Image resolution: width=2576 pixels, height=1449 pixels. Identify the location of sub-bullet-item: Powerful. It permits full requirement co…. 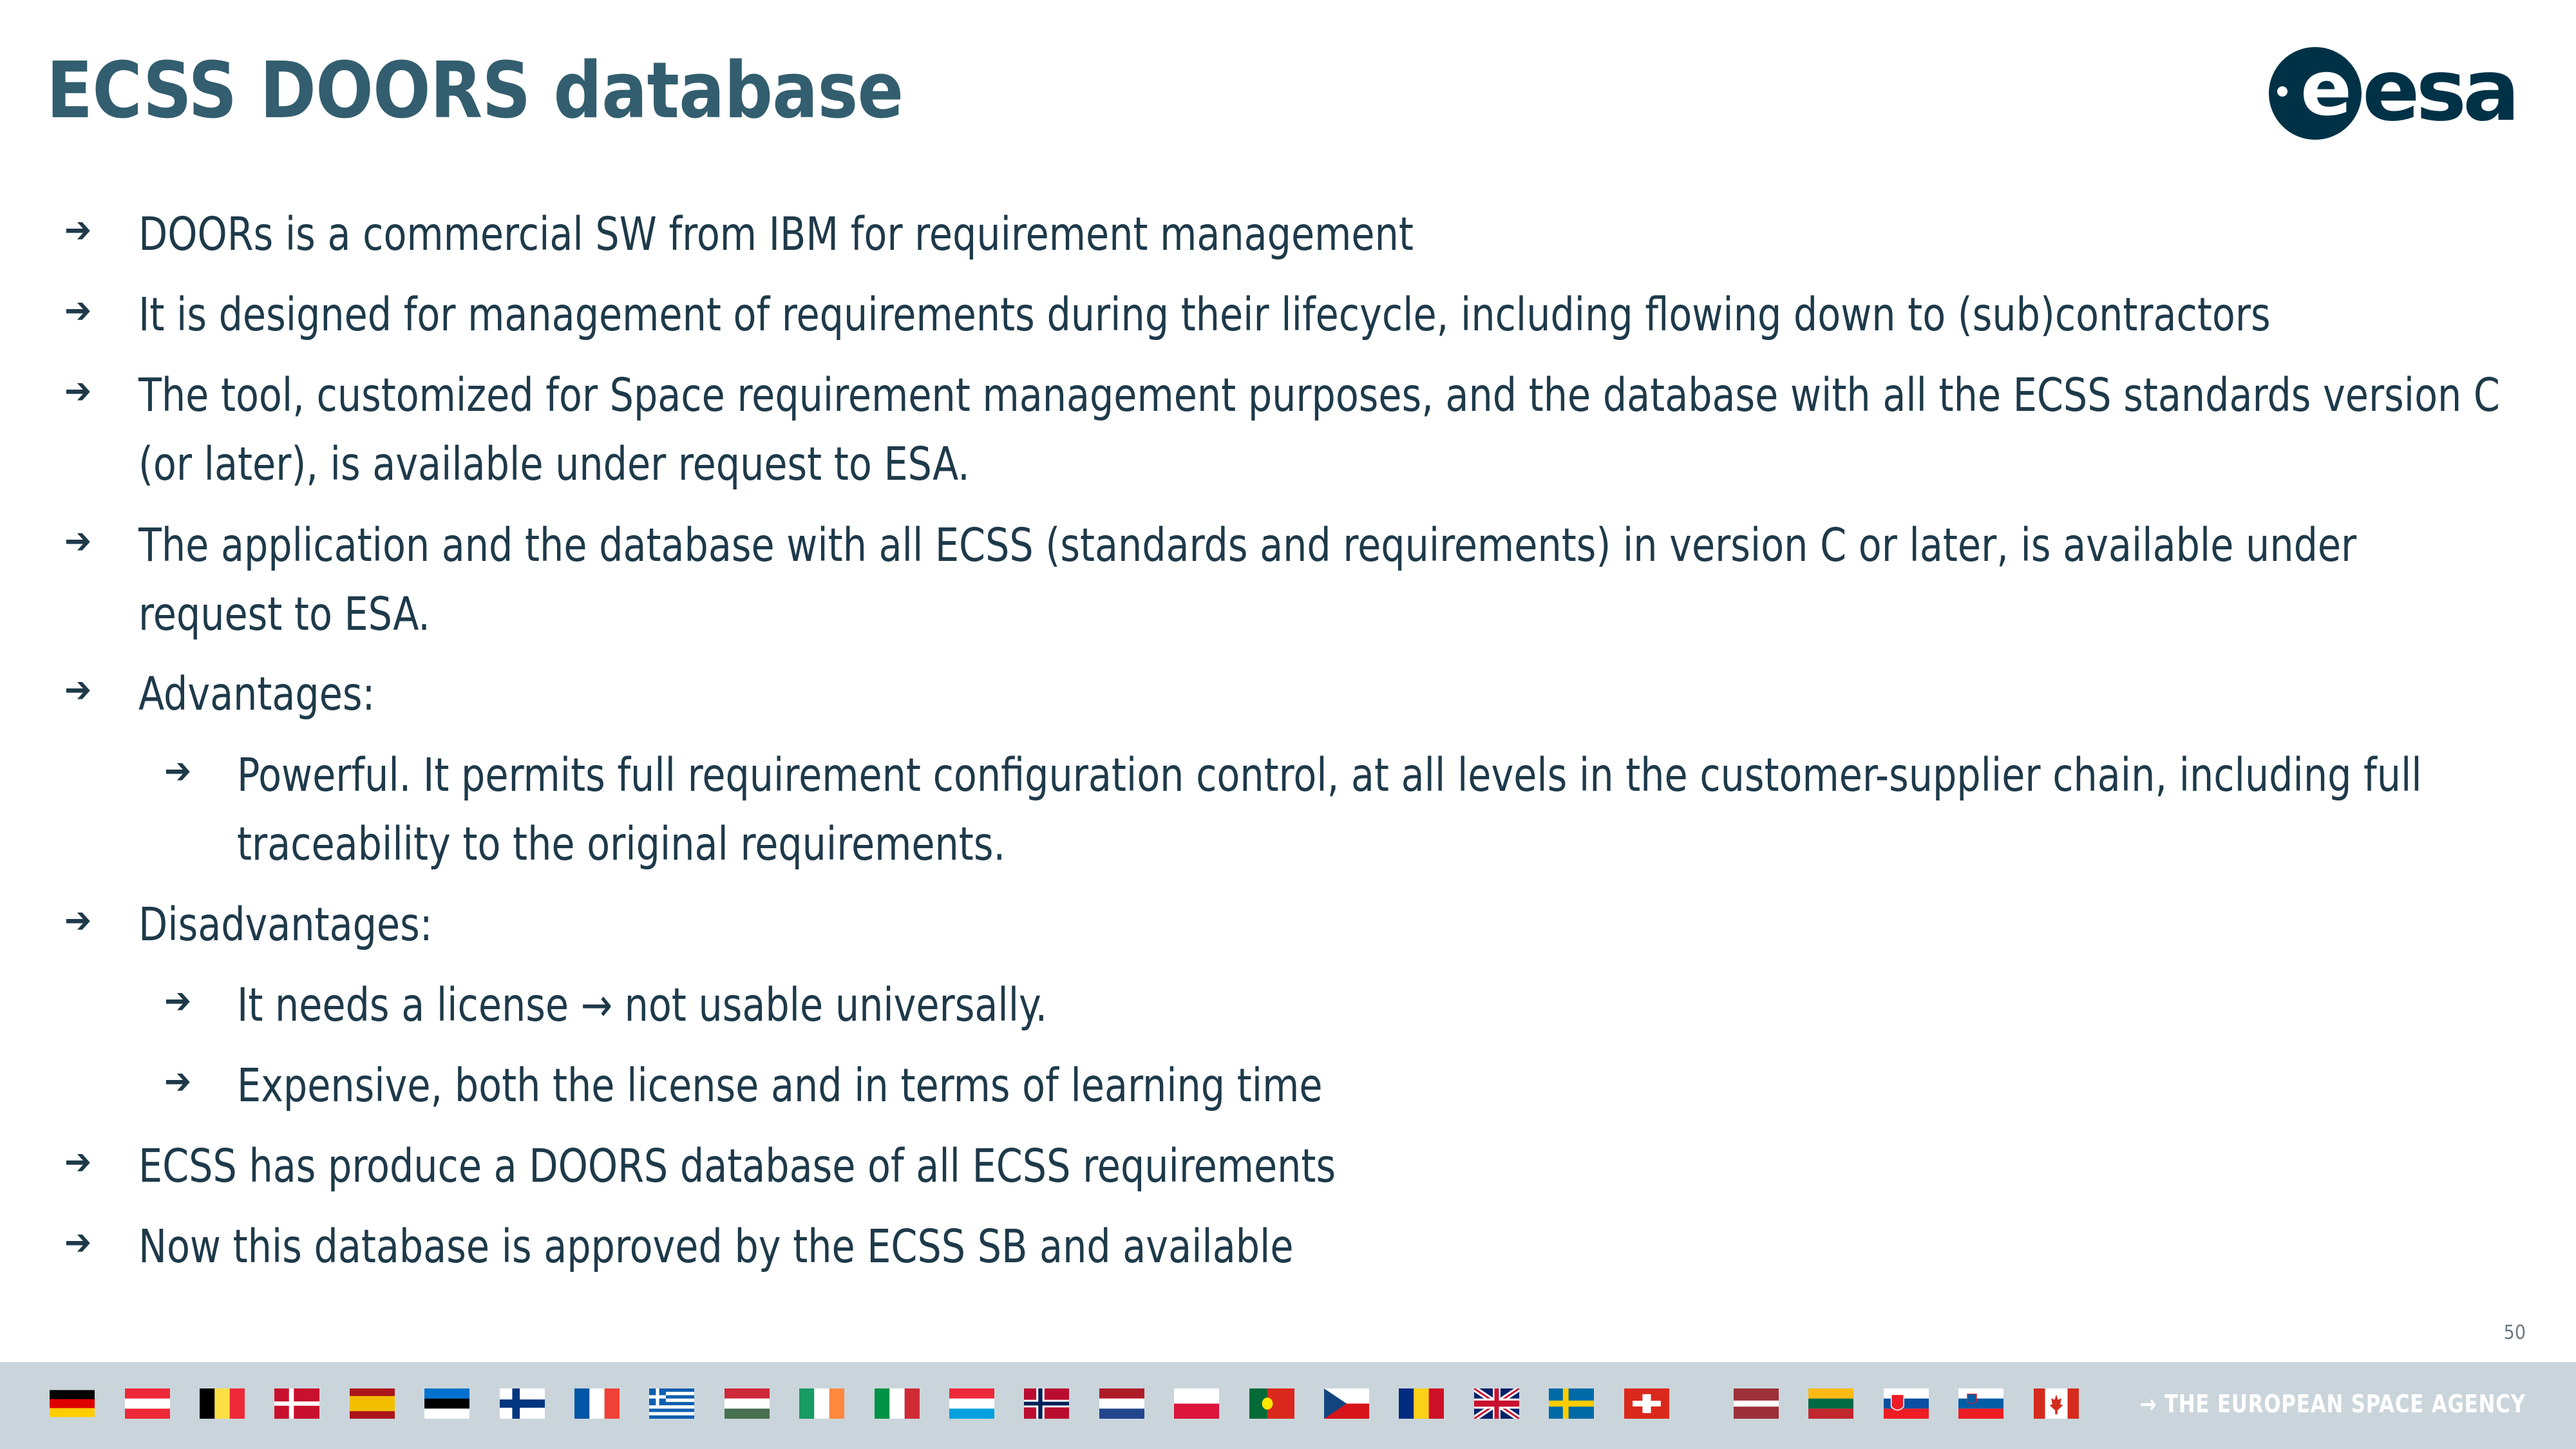
(1329, 810).